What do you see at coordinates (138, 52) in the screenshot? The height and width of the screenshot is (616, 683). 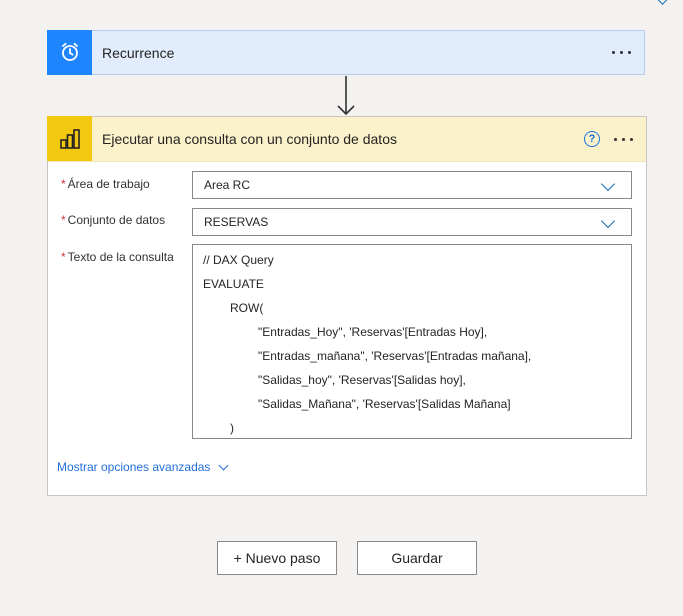 I see `recurrence-title: Recurrence` at bounding box center [138, 52].